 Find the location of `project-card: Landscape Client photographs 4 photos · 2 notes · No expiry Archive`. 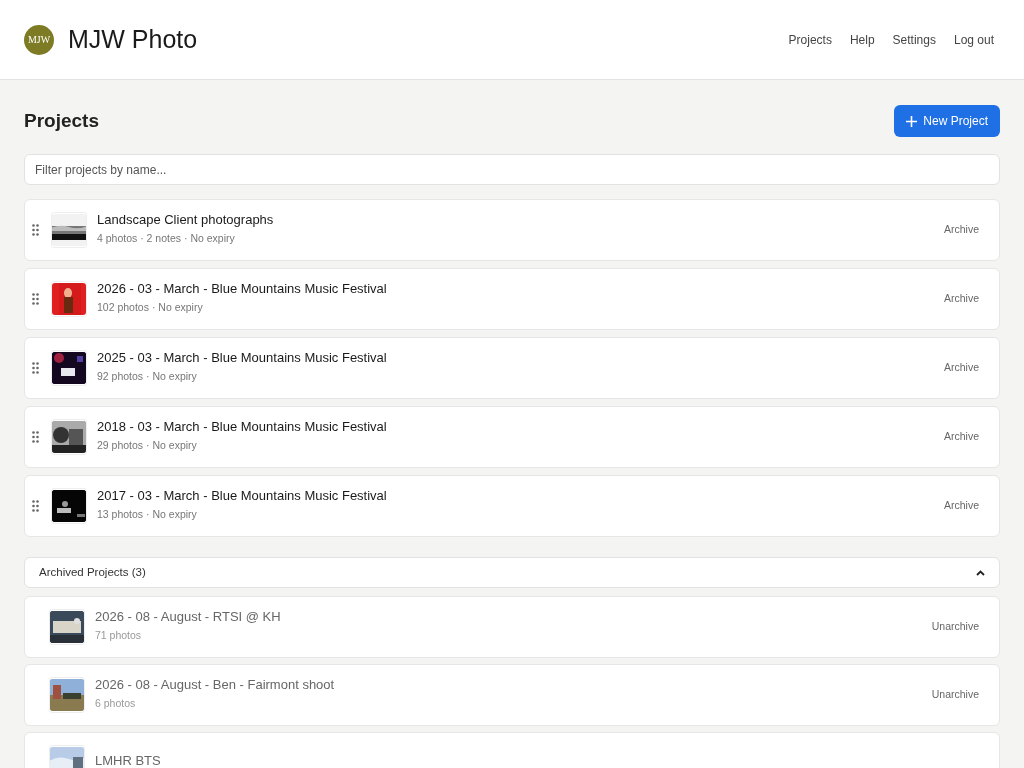

project-card: Landscape Client photographs 4 photos · 2 notes · No expiry Archive is located at coordinates (512, 230).